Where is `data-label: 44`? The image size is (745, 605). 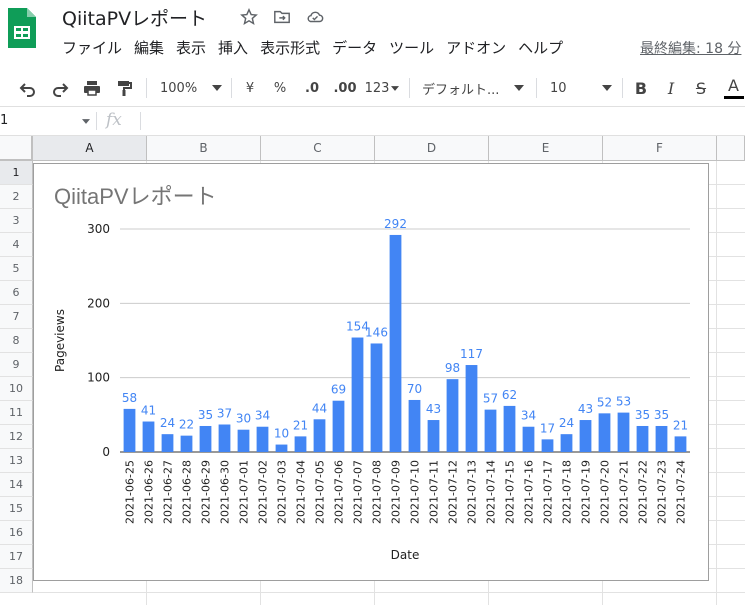
data-label: 44 is located at coordinates (319, 408).